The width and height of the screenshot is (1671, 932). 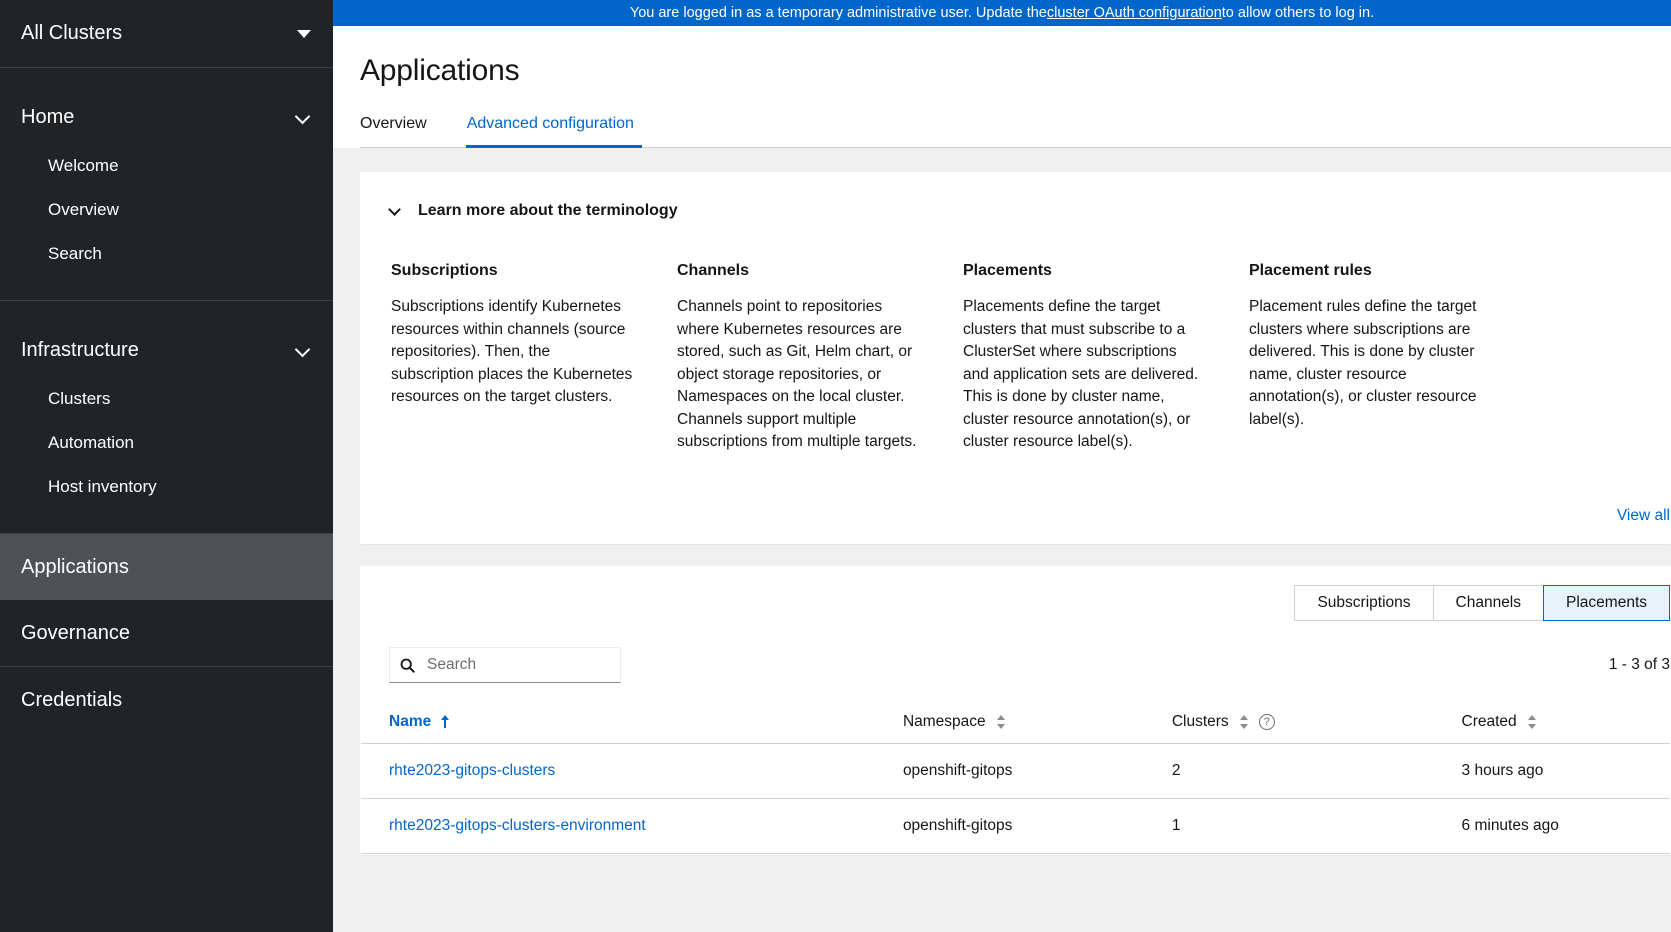 What do you see at coordinates (166, 633) in the screenshot?
I see `sidebar-item-governance: Governance` at bounding box center [166, 633].